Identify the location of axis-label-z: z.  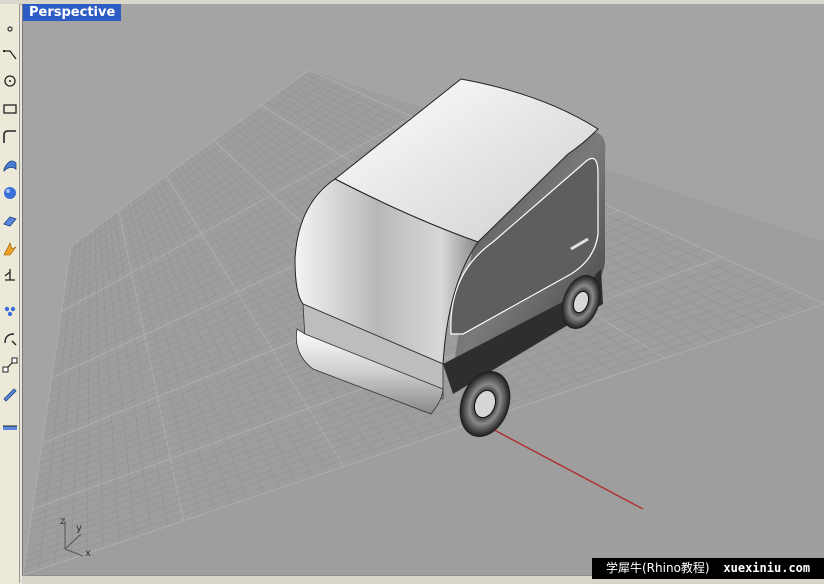
(62, 521).